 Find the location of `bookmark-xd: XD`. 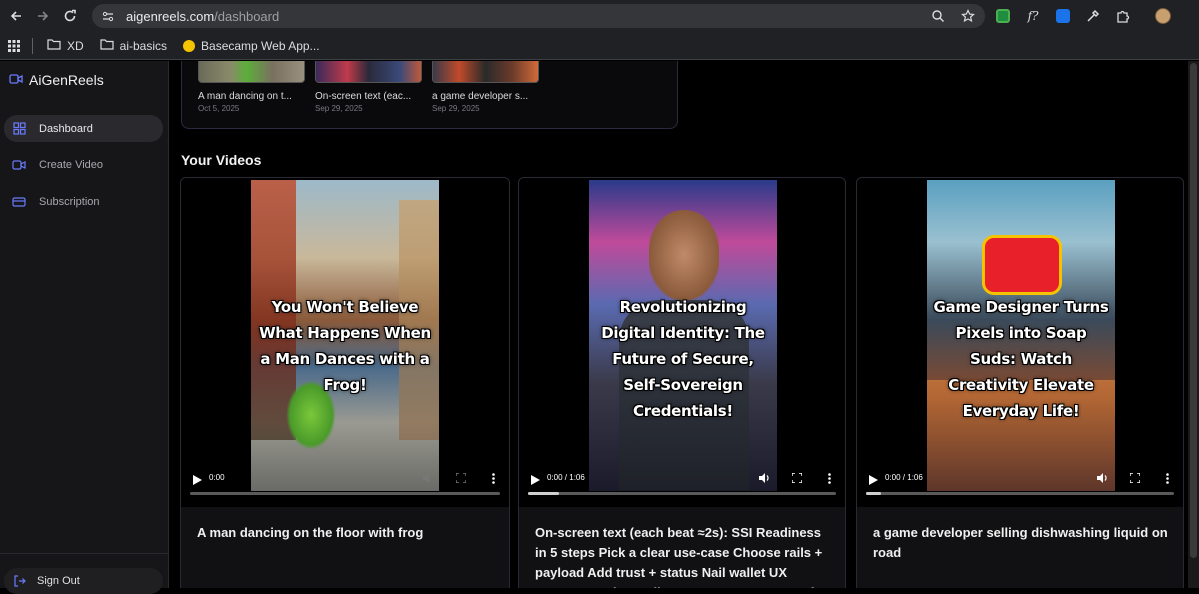

bookmark-xd: XD is located at coordinates (65, 46).